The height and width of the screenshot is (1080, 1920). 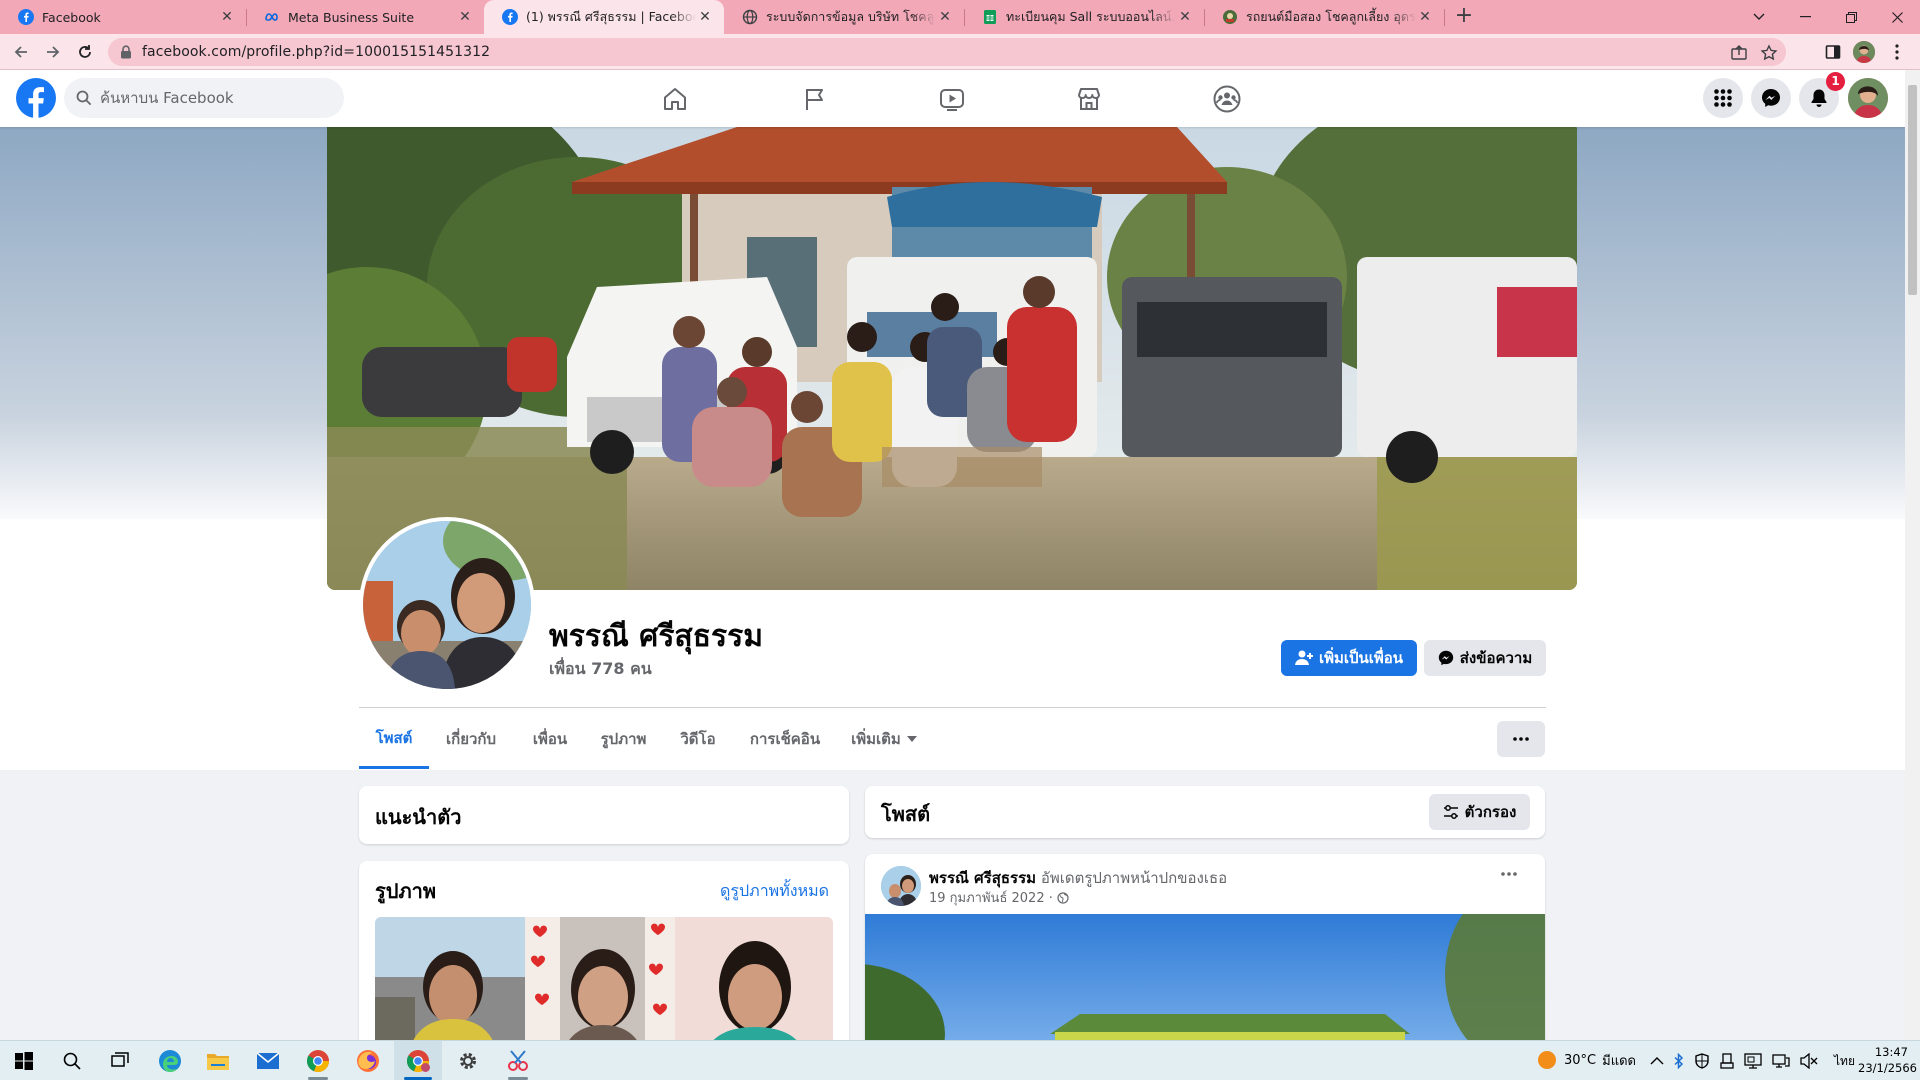 I want to click on bookmark-star-icon, so click(x=1769, y=53).